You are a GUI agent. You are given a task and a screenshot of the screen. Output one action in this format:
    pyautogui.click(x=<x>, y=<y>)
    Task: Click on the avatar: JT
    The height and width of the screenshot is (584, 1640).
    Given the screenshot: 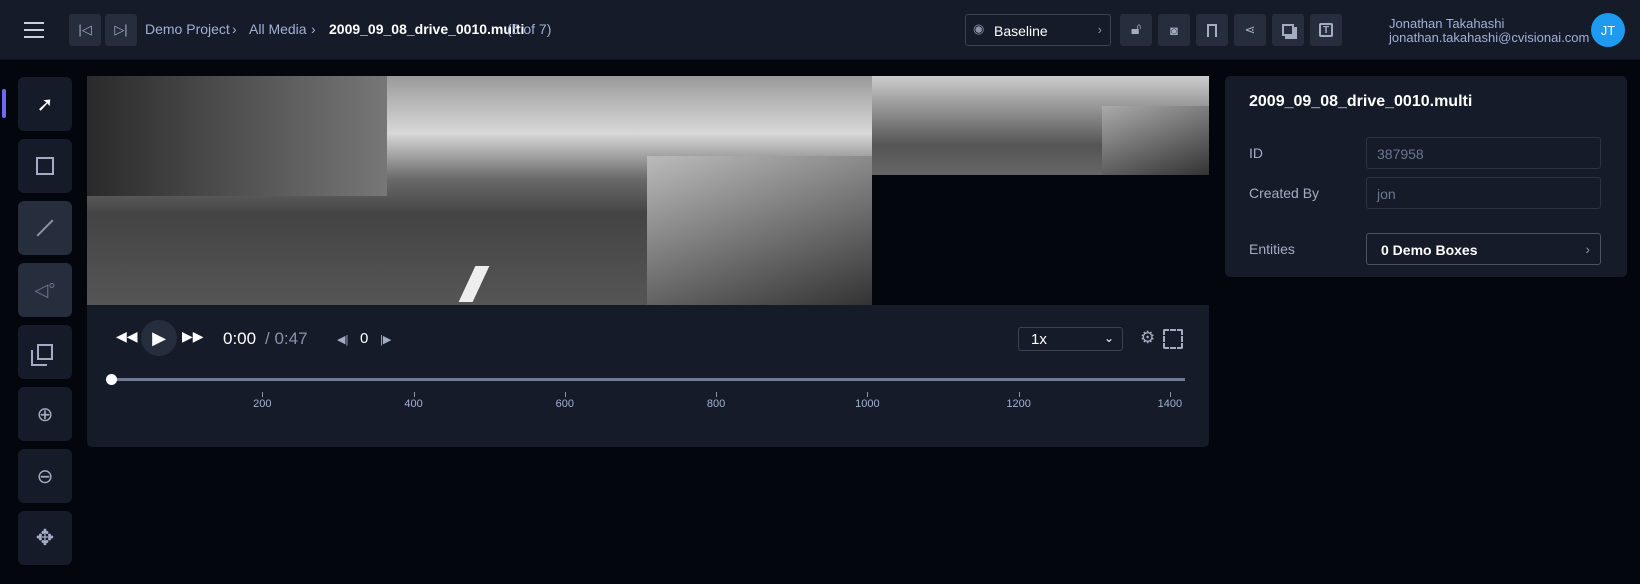 What is the action you would take?
    pyautogui.click(x=1608, y=30)
    